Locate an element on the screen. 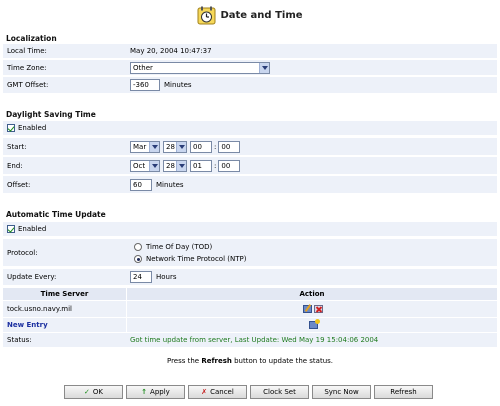 Image resolution: width=500 pixels, height=406 pixels. up-arrow-icon: ↑ is located at coordinates (144, 392).